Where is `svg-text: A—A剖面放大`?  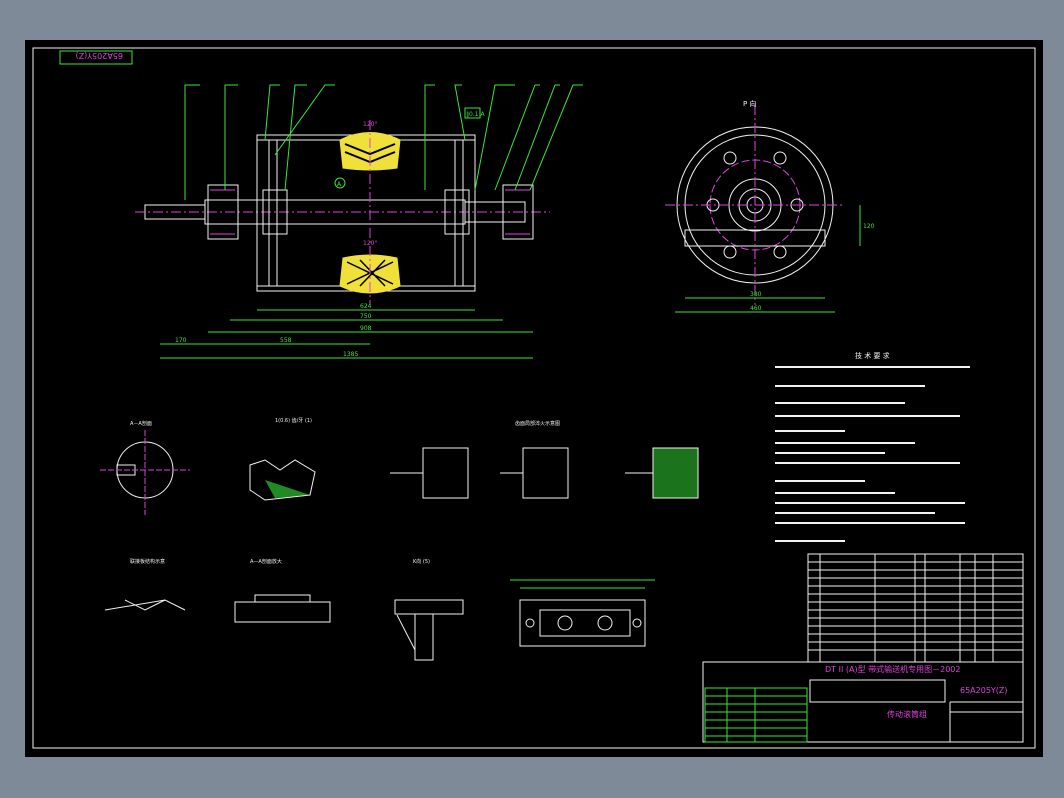 svg-text: A—A剖面放大 is located at coordinates (266, 561).